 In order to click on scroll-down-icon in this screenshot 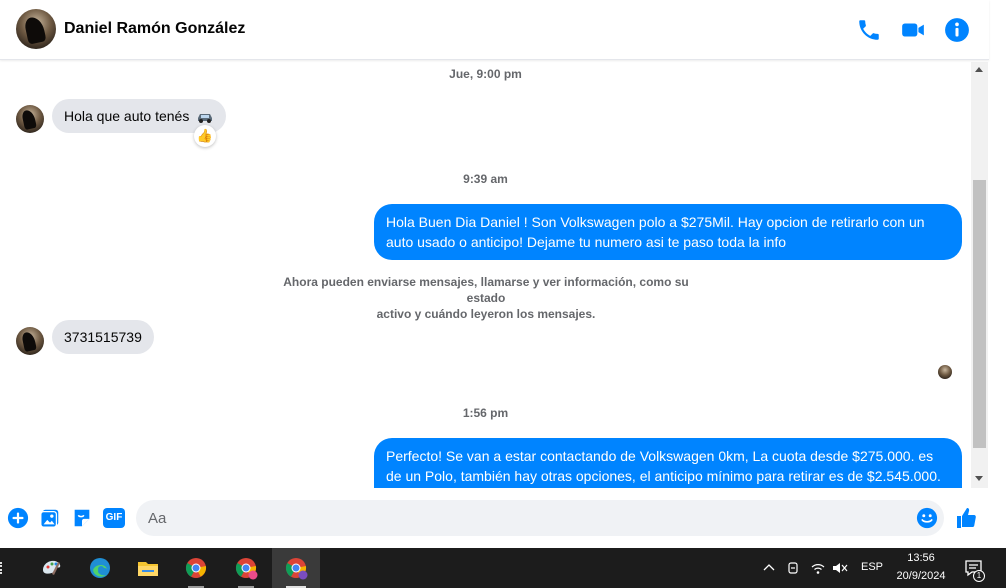, I will do `click(979, 478)`.